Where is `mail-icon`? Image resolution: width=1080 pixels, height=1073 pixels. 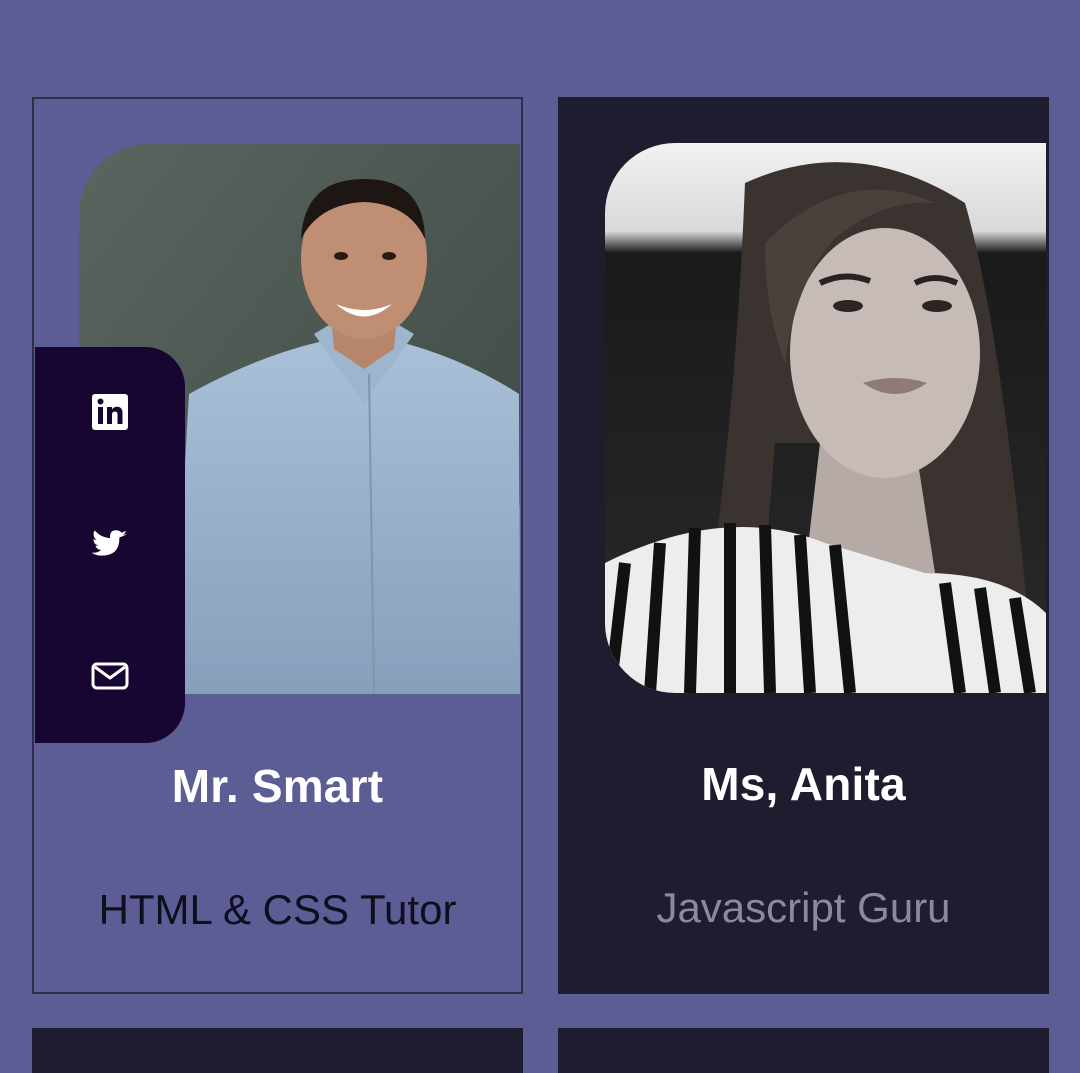
mail-icon is located at coordinates (110, 676).